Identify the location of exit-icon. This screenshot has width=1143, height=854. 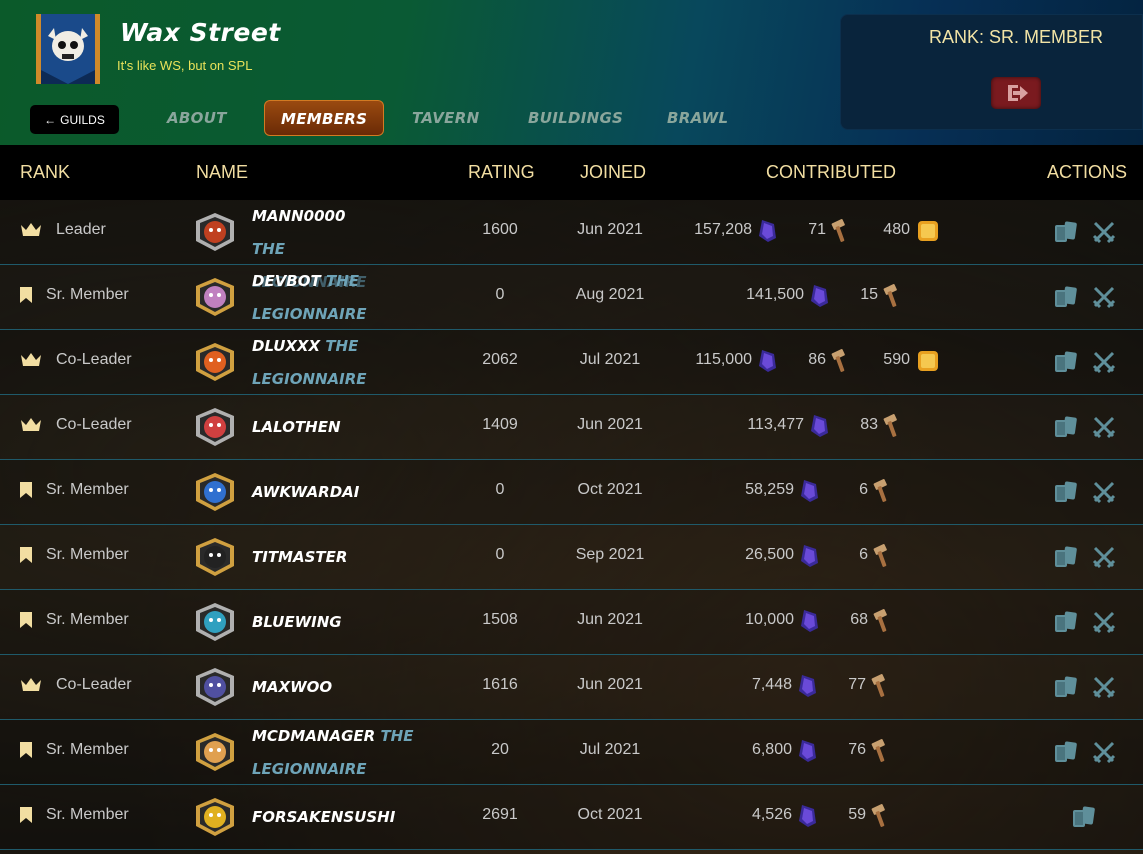
(1018, 93).